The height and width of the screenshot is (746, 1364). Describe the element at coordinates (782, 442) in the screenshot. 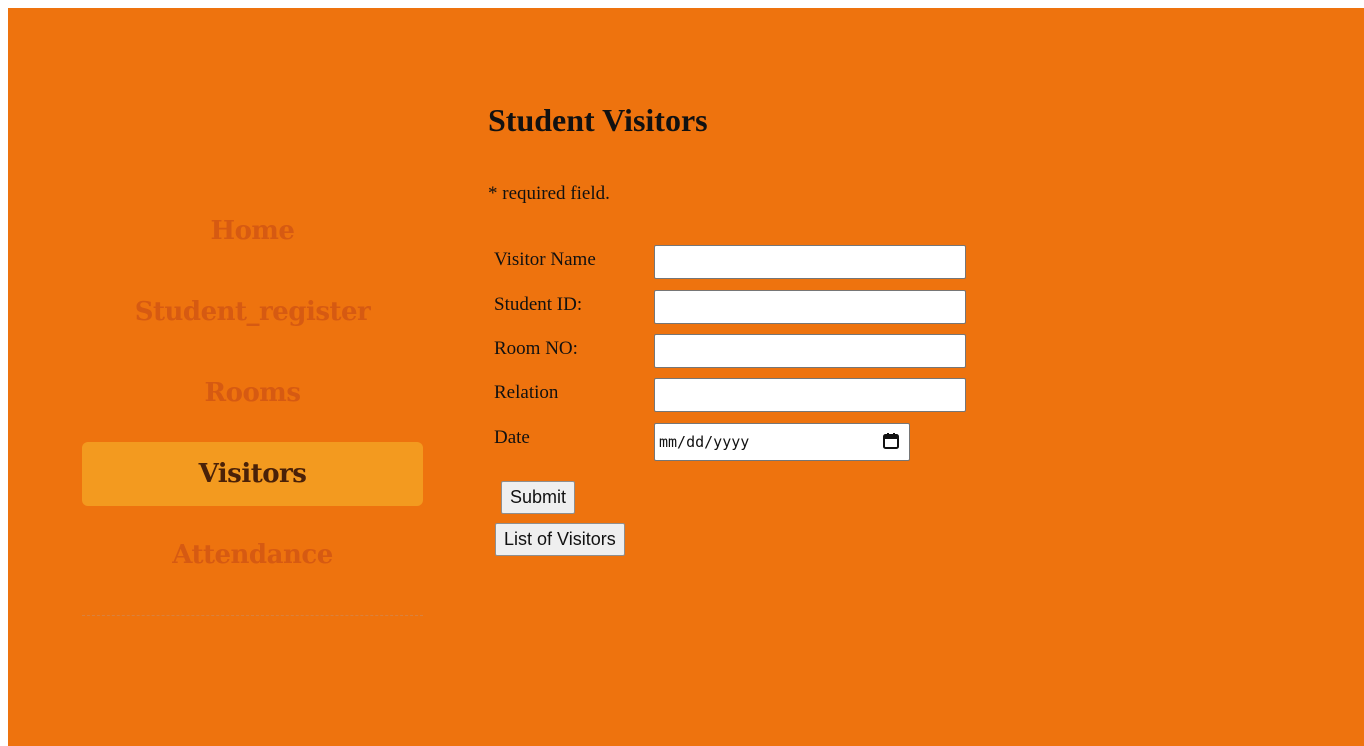

I see `date-input: mm/dd/yyyy` at that location.